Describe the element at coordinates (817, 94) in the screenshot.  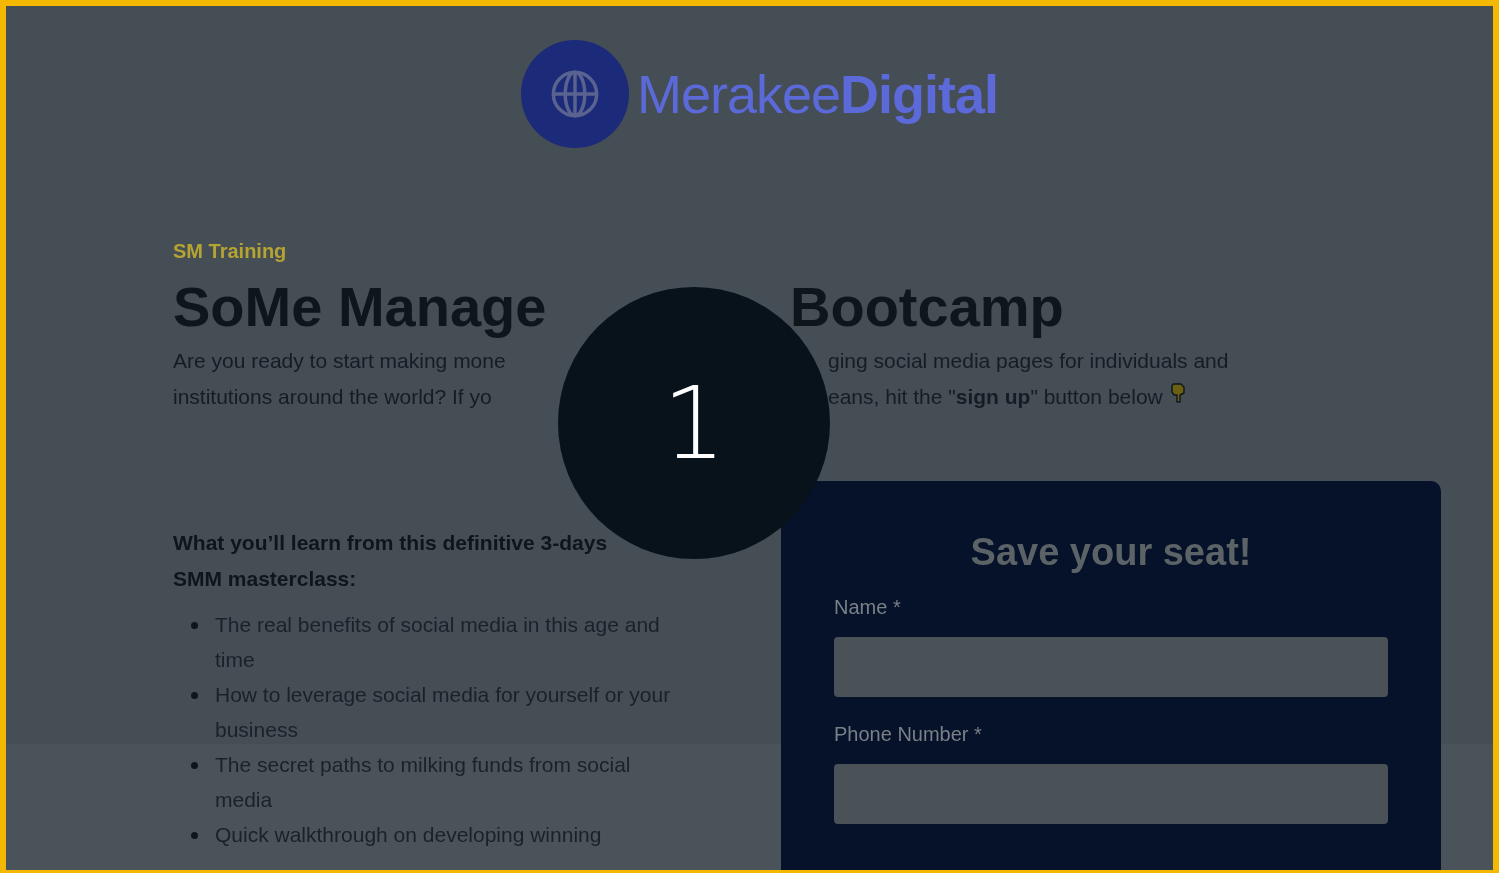
I see `logo-wordmark: MerakeeDigital` at that location.